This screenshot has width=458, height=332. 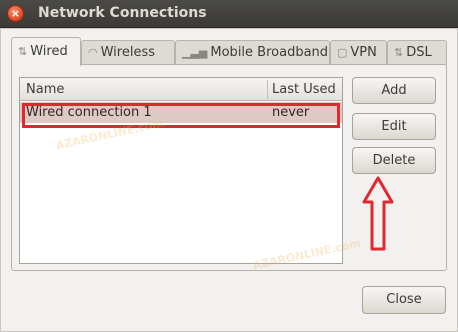 What do you see at coordinates (394, 90) in the screenshot?
I see `add-button: Add` at bounding box center [394, 90].